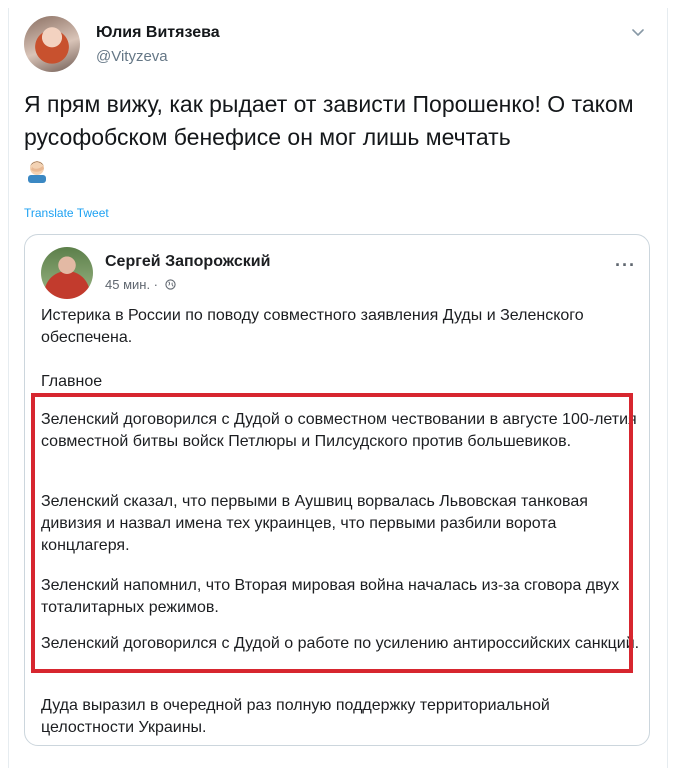  Describe the element at coordinates (625, 265) in the screenshot. I see `more-options-icon: ···` at that location.